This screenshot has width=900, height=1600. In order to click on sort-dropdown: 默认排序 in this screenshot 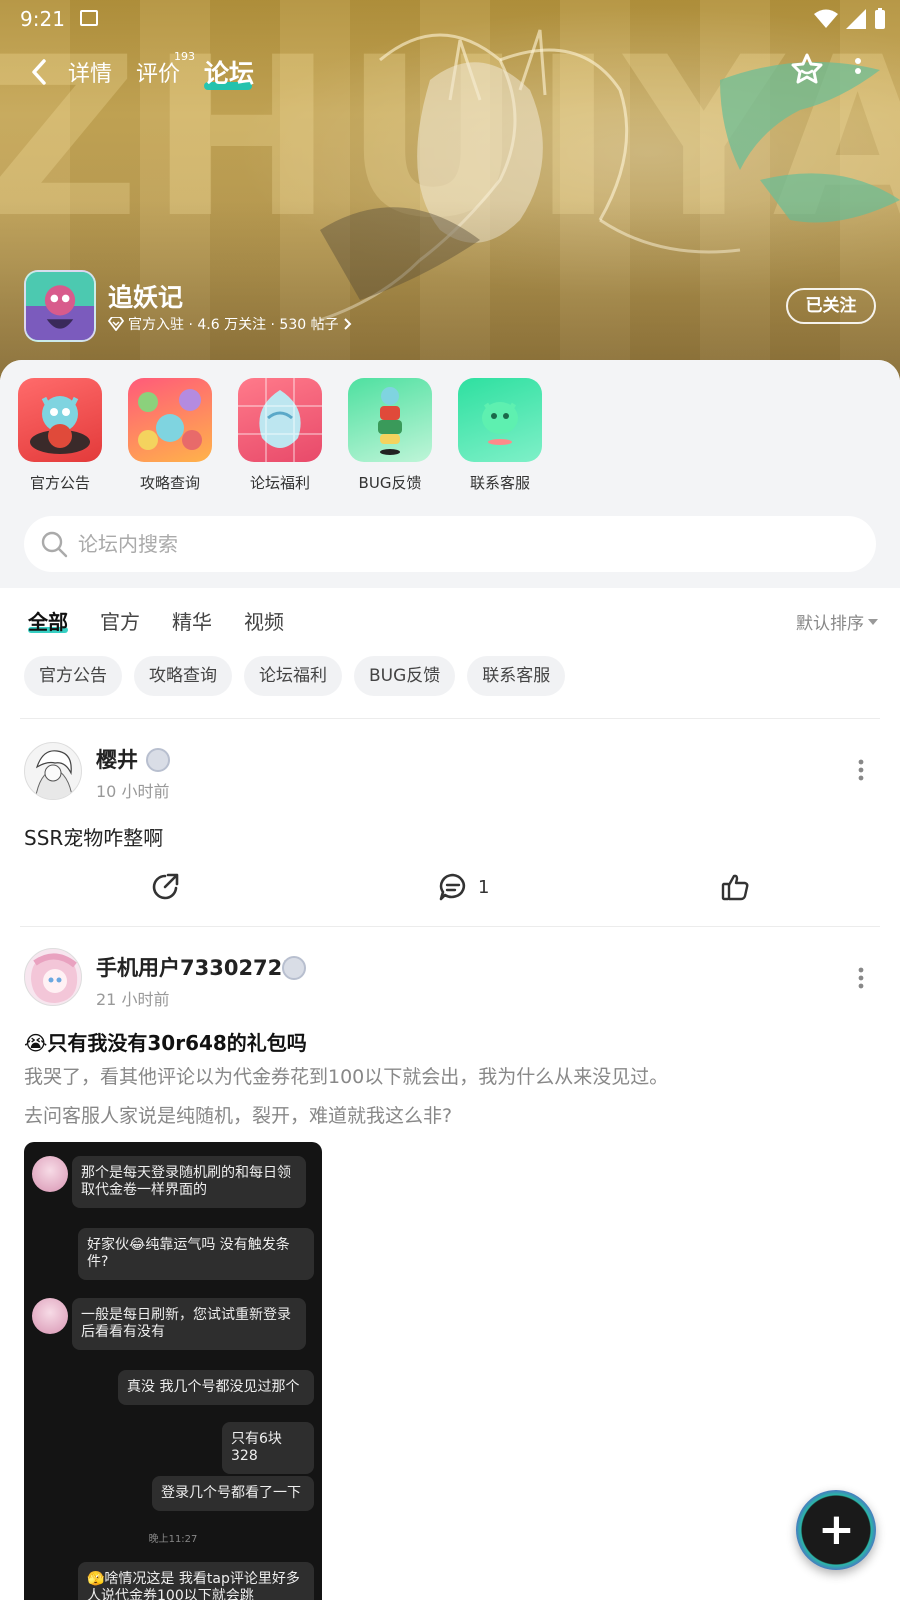, I will do `click(837, 621)`.